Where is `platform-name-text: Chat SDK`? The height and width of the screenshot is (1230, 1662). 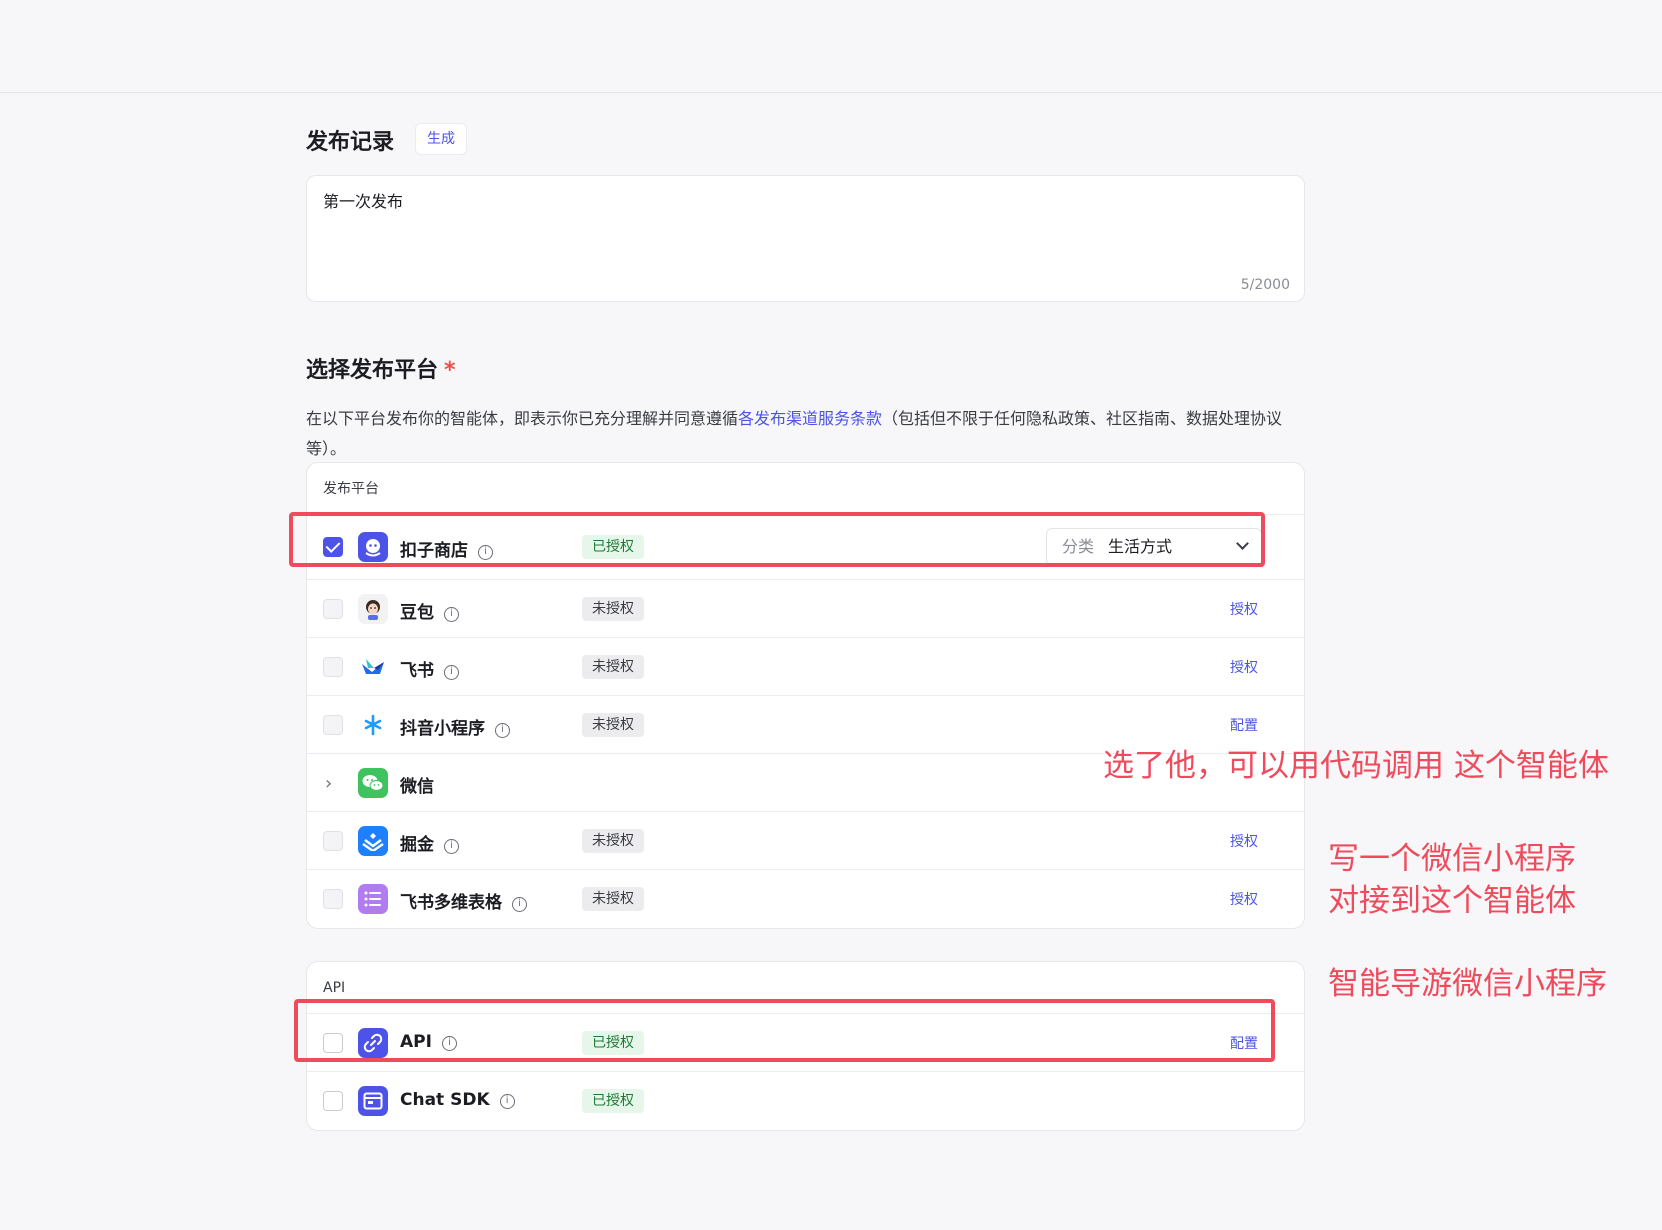
platform-name-text: Chat SDK is located at coordinates (445, 1100).